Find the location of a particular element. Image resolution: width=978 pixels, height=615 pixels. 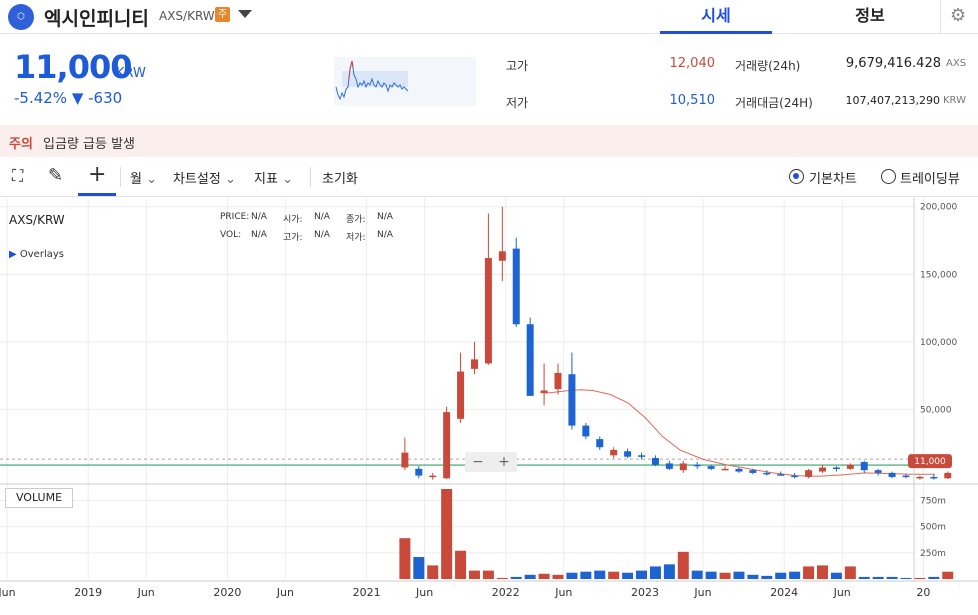

mini-price-sparkline is located at coordinates (405, 81).